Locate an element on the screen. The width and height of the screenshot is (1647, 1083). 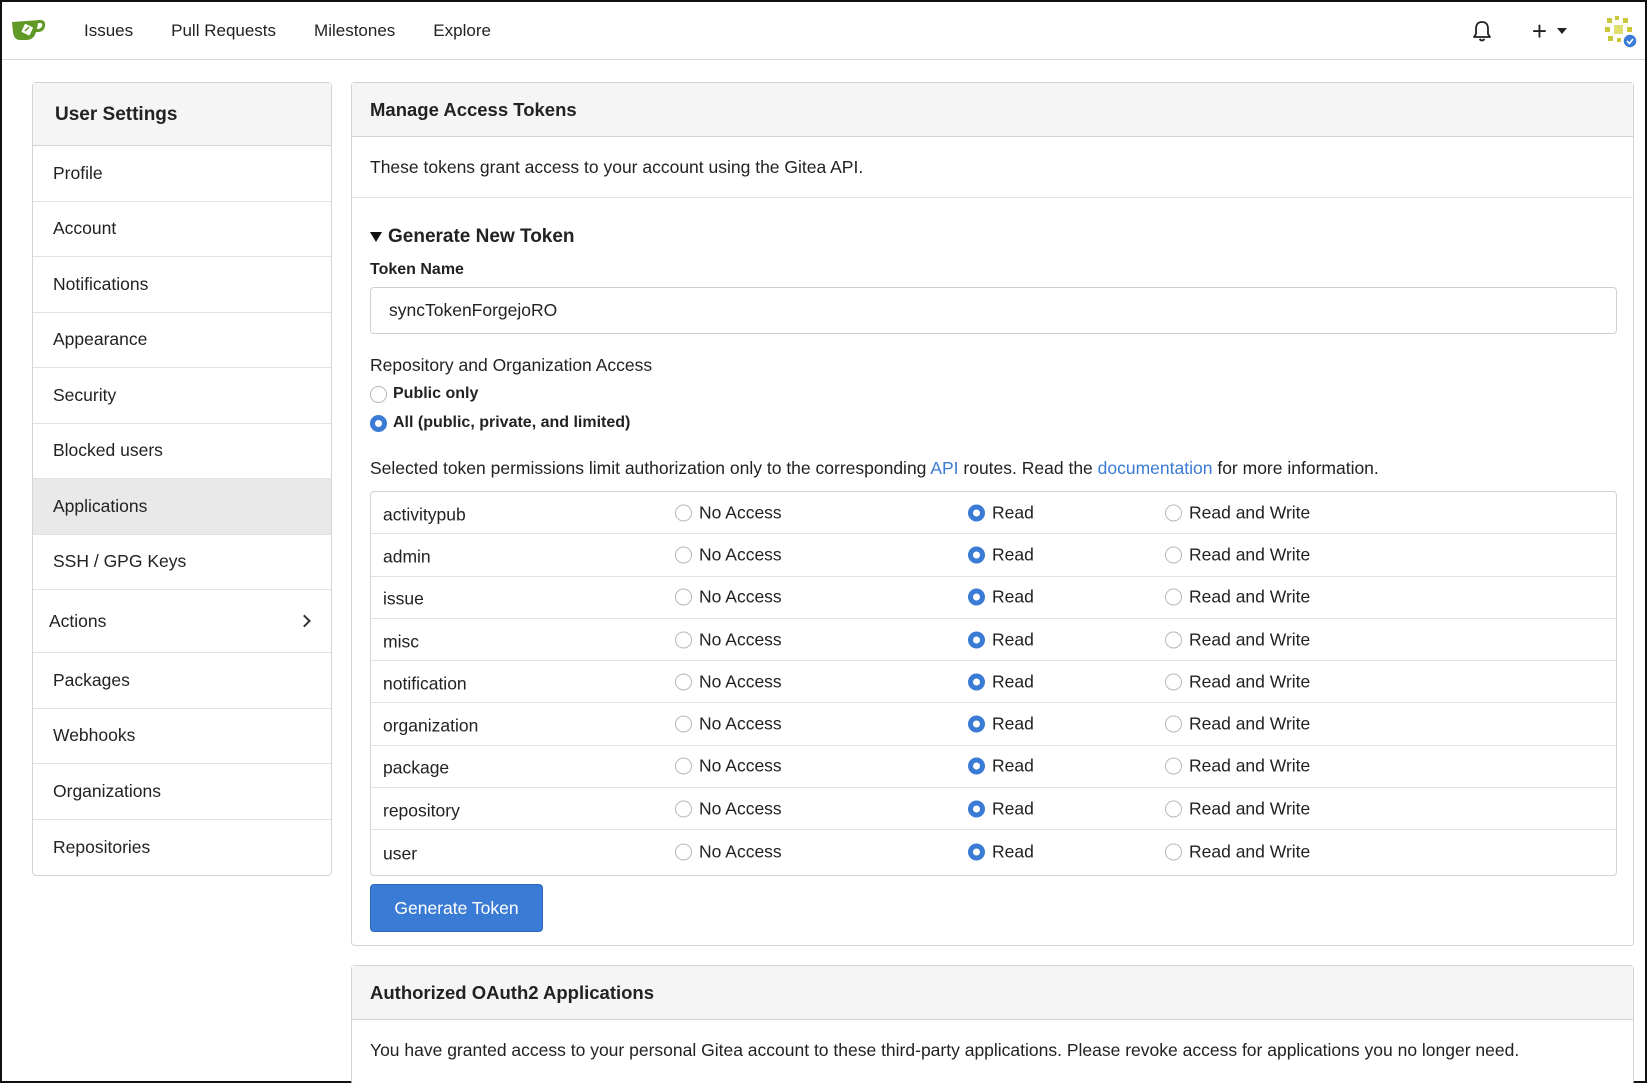
permission-row-issue: issue No Access Read Read and Write is located at coordinates (993, 598).